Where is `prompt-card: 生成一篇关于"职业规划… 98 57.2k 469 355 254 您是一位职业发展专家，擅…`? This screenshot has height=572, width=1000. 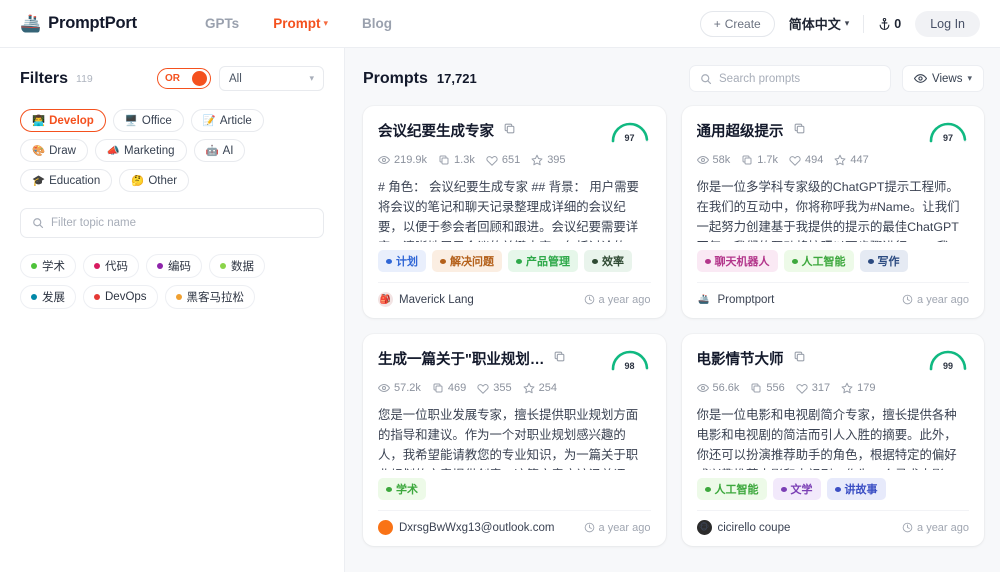
prompt-card: 生成一篇关于"职业规划… 98 57.2k 469 355 254 您是一位职业发展专家，擅… is located at coordinates (514, 440).